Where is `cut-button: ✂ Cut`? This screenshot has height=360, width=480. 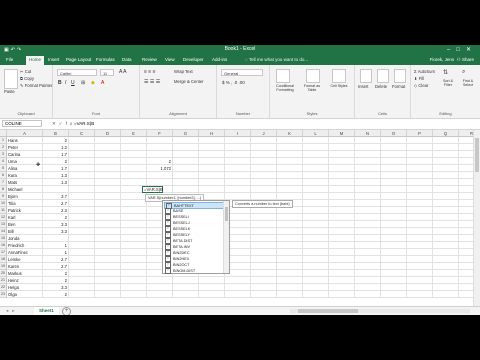
cut-button: ✂ Cut is located at coordinates (25, 71).